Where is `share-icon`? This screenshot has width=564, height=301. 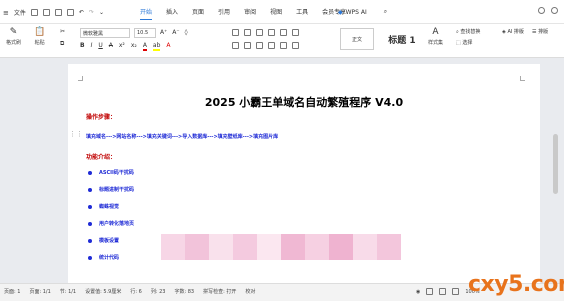
share-icon is located at coordinates (554, 10).